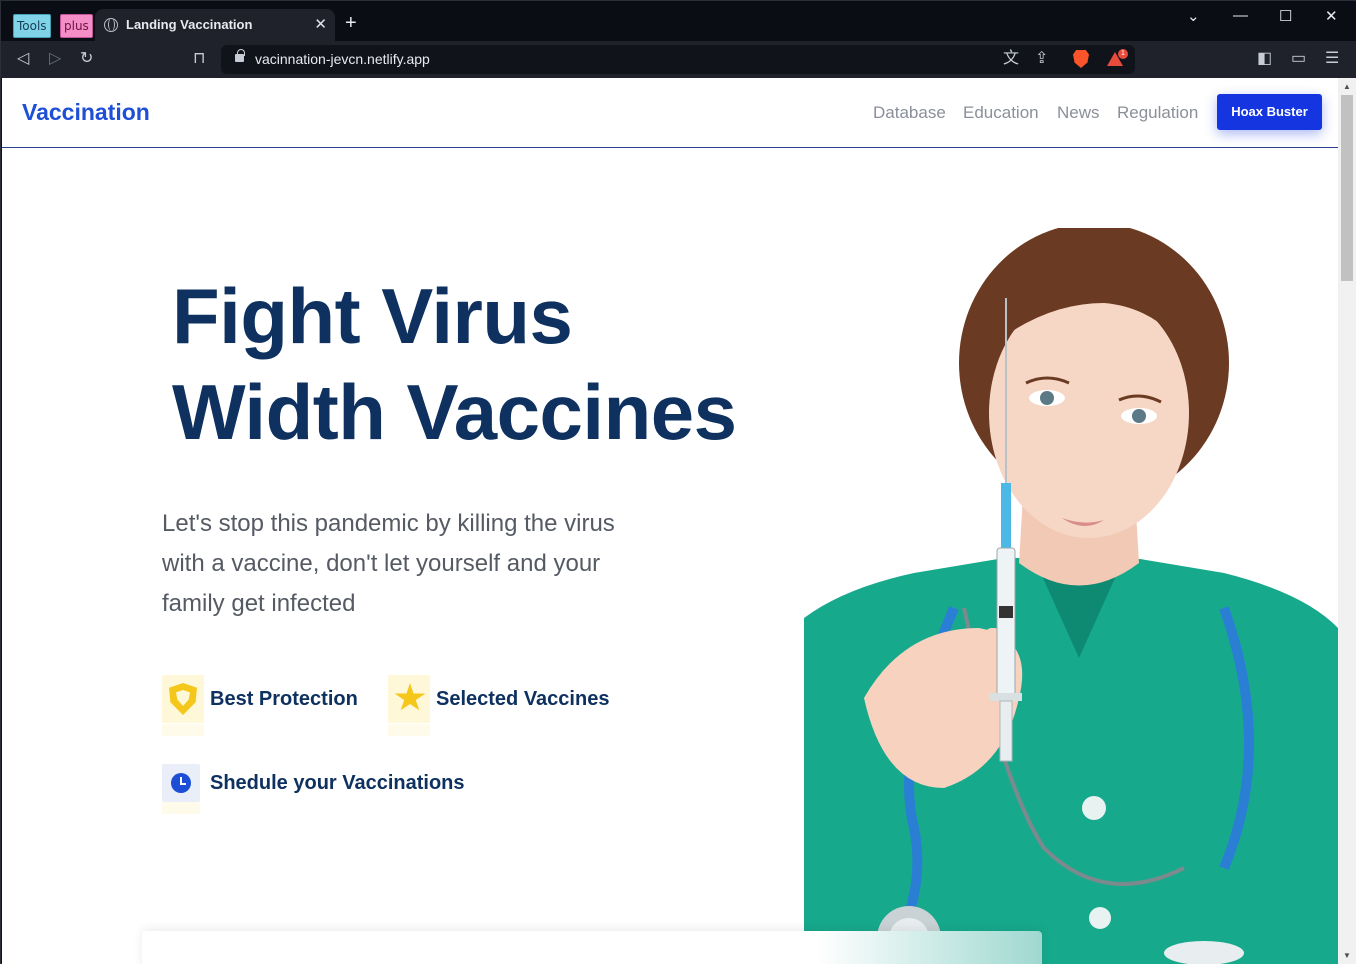  What do you see at coordinates (523, 698) in the screenshot?
I see `feature-label: Selected Vaccines` at bounding box center [523, 698].